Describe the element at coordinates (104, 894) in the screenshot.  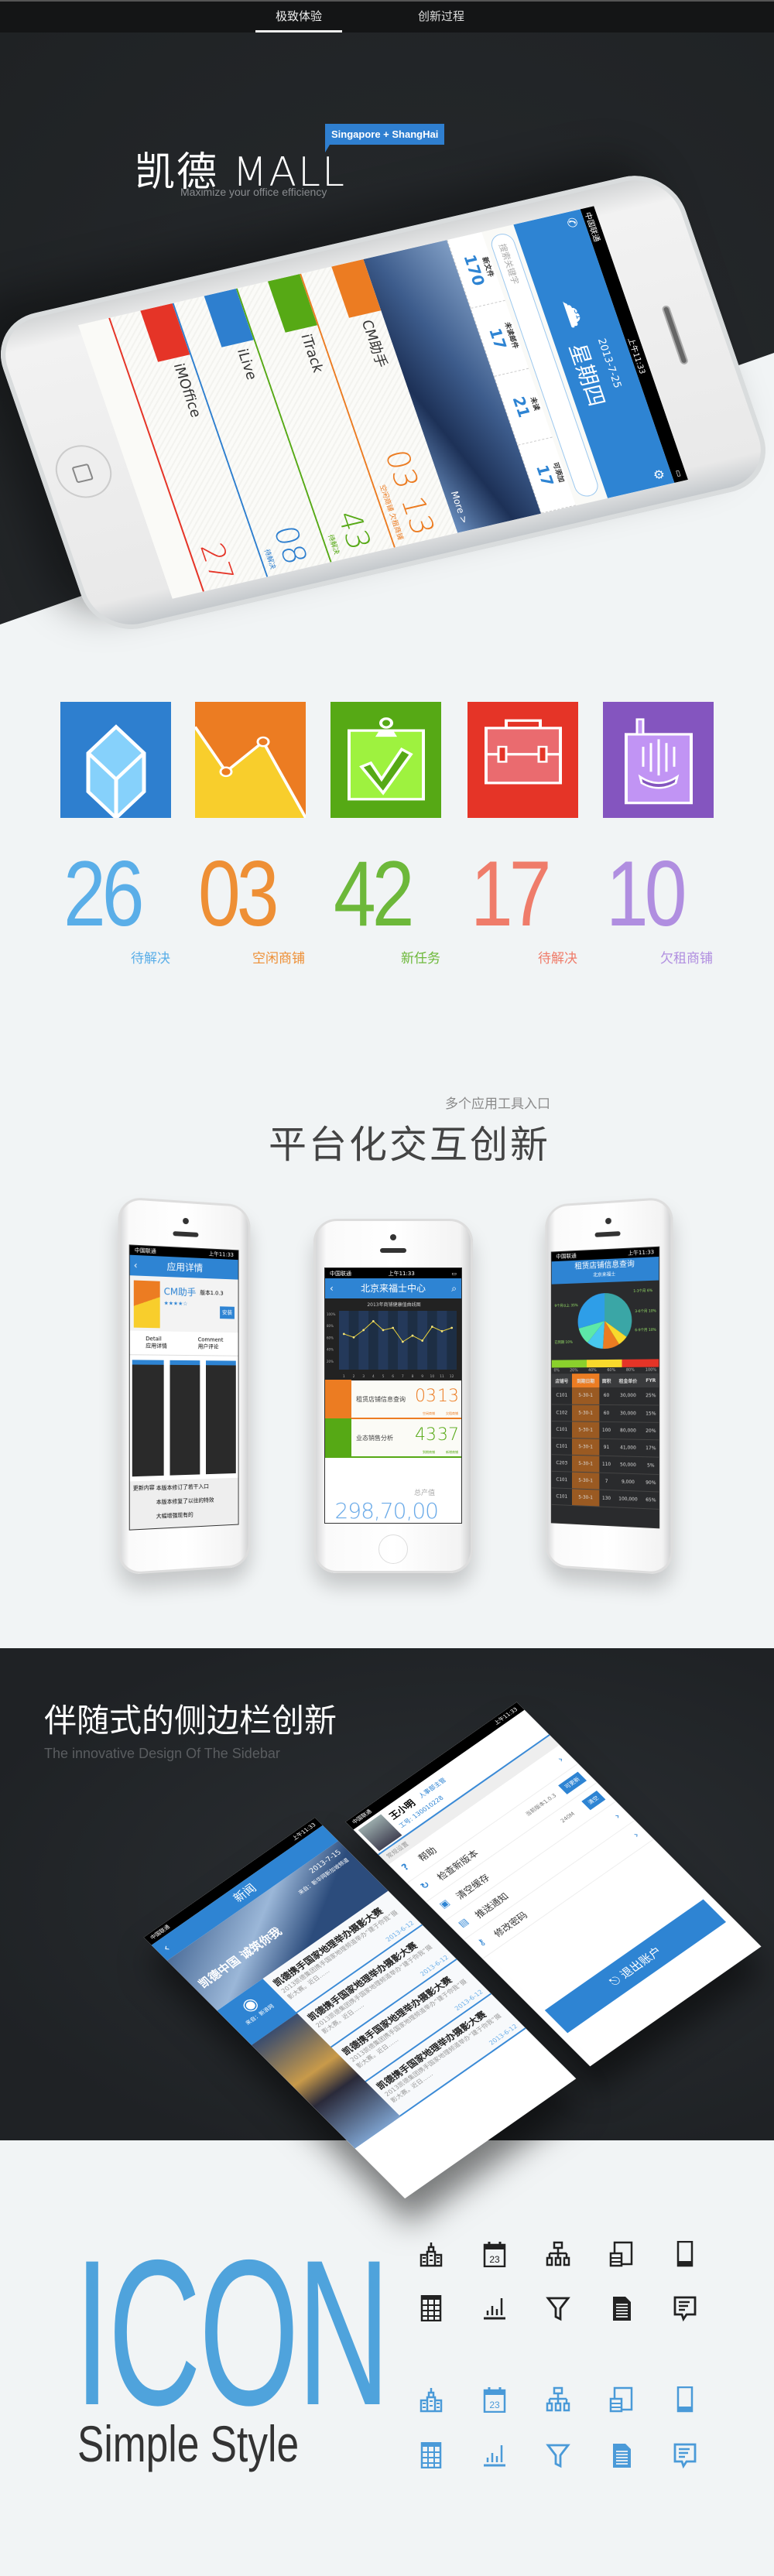
I see `stat-number: 26` at that location.